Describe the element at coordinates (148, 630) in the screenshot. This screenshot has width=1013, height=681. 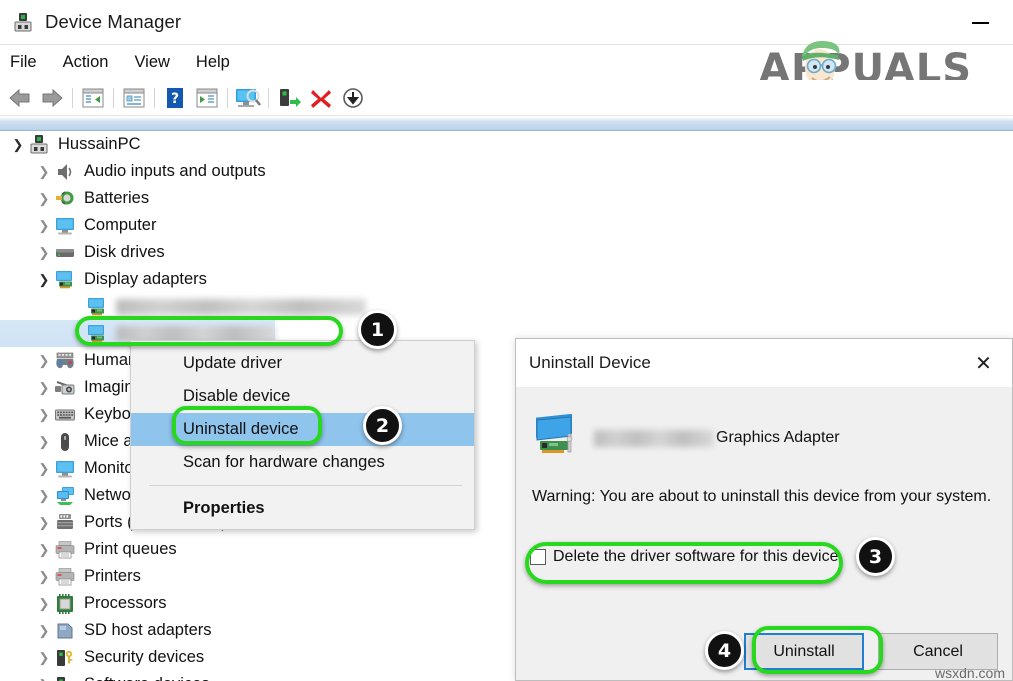
I see `tree-item-label: SD host adapters` at that location.